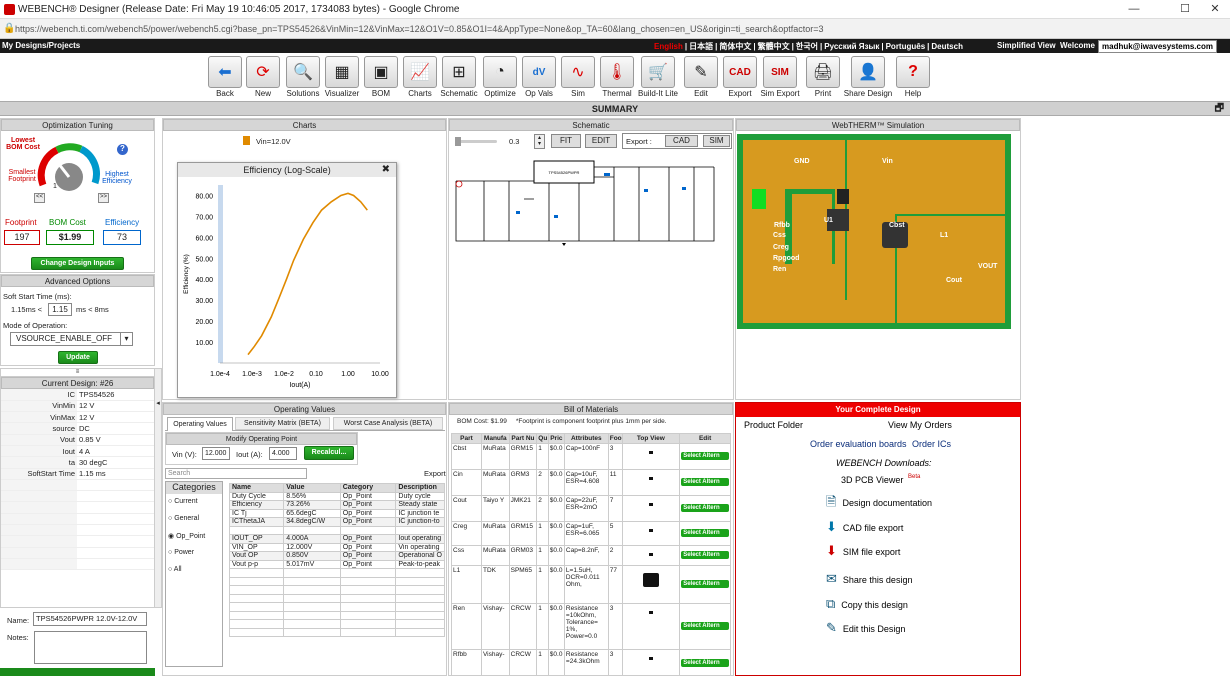 The height and width of the screenshot is (676, 1230). Describe the element at coordinates (858, 444) in the screenshot. I see `order-eval-boards-link: Order evaluation boards` at that location.